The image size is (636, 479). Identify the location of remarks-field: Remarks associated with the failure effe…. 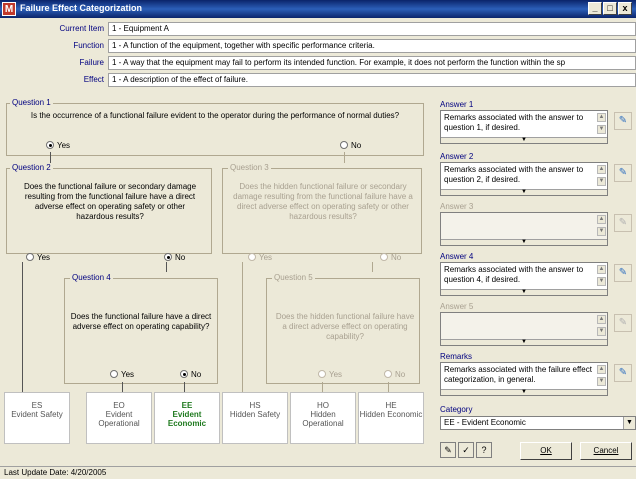
(524, 379).